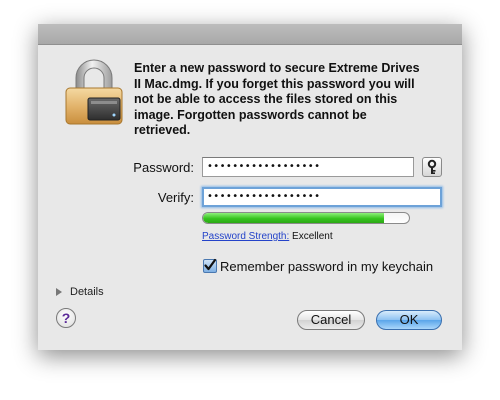 The height and width of the screenshot is (400, 500). What do you see at coordinates (59, 292) in the screenshot?
I see `disclosure-triangle-icon` at bounding box center [59, 292].